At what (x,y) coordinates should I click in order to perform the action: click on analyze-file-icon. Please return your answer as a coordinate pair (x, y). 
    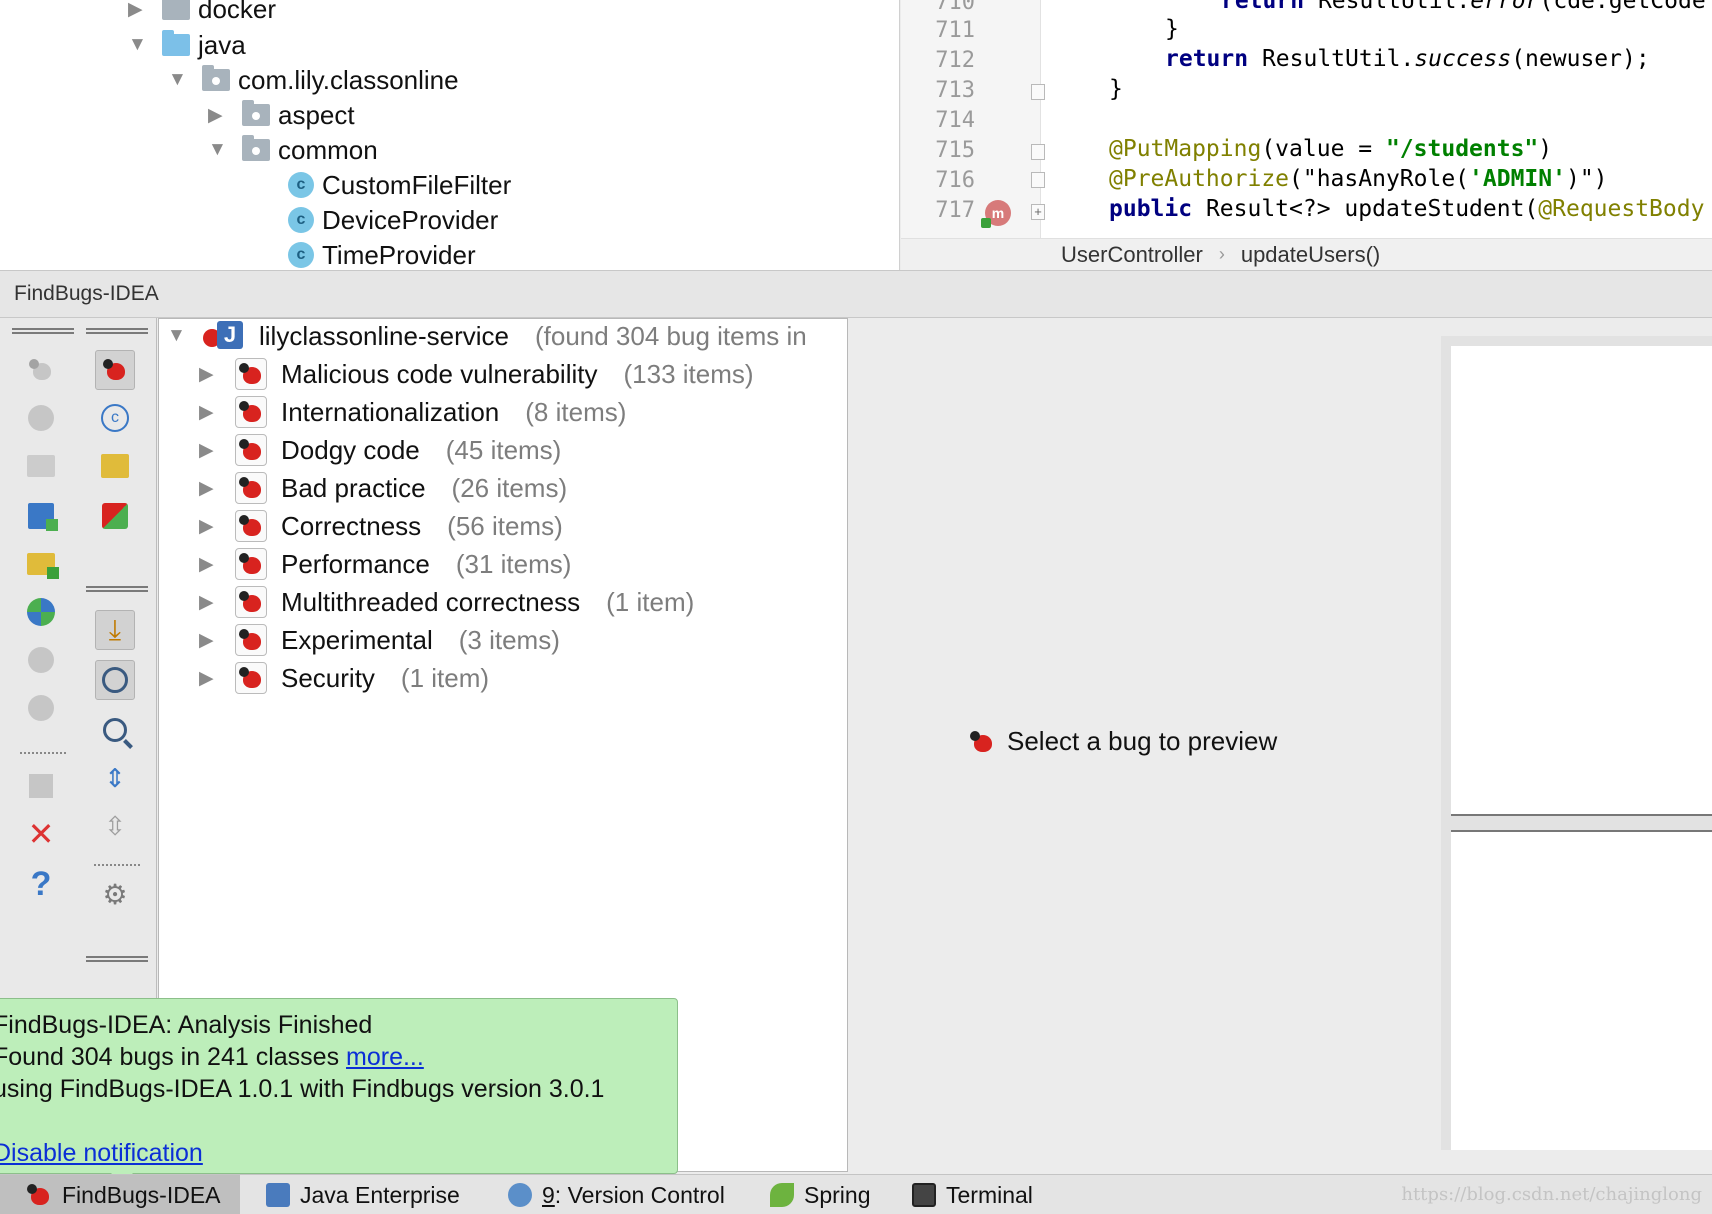
    Looking at the image, I should click on (41, 418).